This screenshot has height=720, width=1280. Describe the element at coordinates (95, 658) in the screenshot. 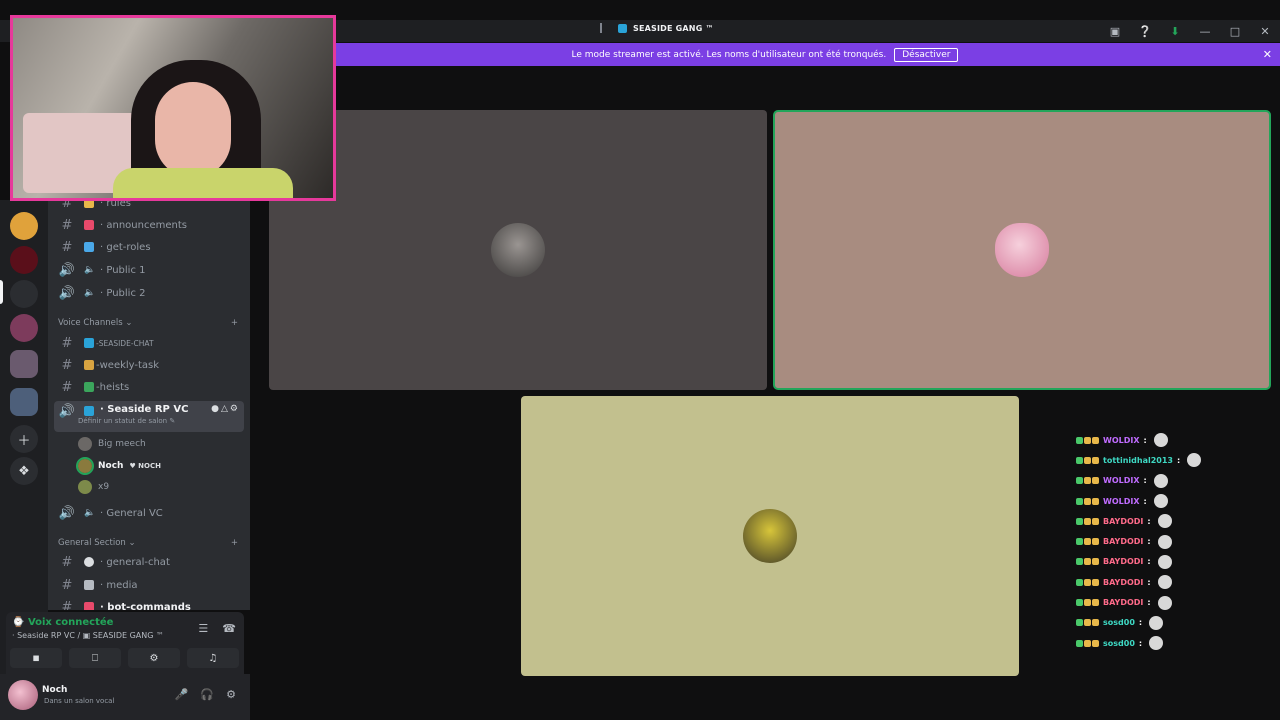

I see `screen-share-icon: ⎕` at that location.